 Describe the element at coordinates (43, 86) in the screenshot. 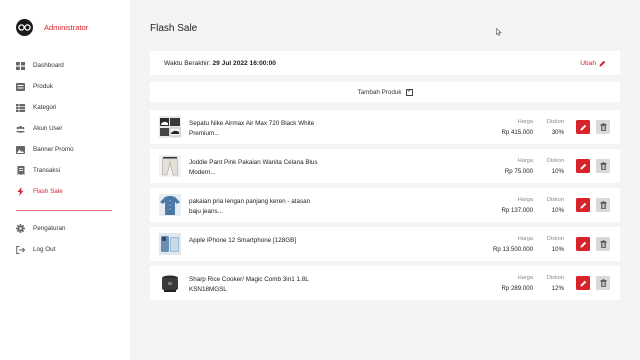

I see `sidebar-item-label: Produk` at that location.